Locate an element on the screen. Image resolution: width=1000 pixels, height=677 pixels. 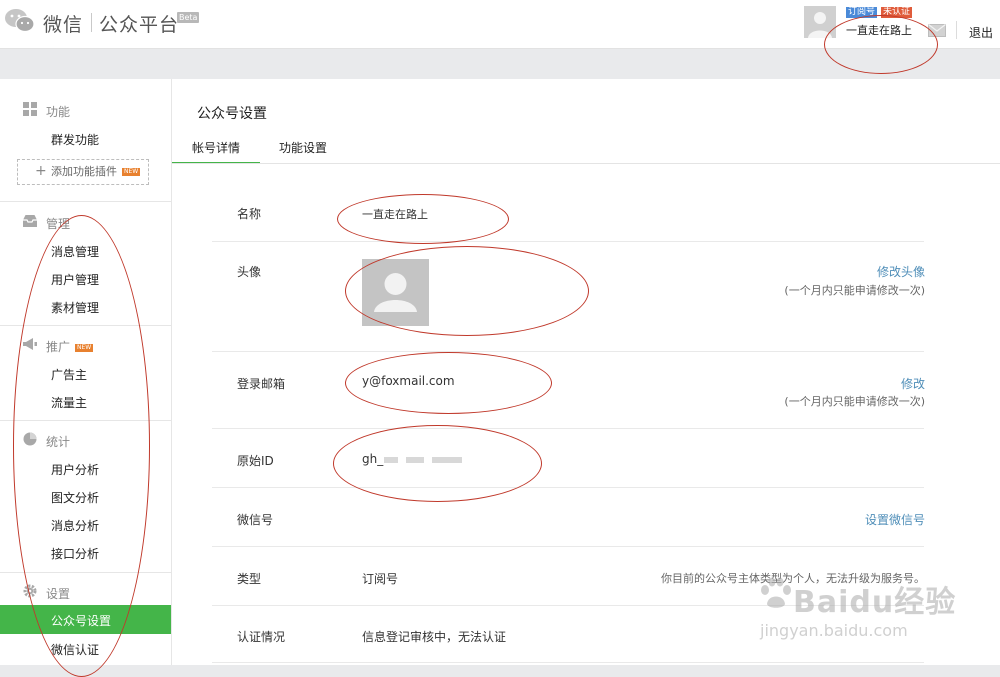
tabs-underline is located at coordinates (586, 163).